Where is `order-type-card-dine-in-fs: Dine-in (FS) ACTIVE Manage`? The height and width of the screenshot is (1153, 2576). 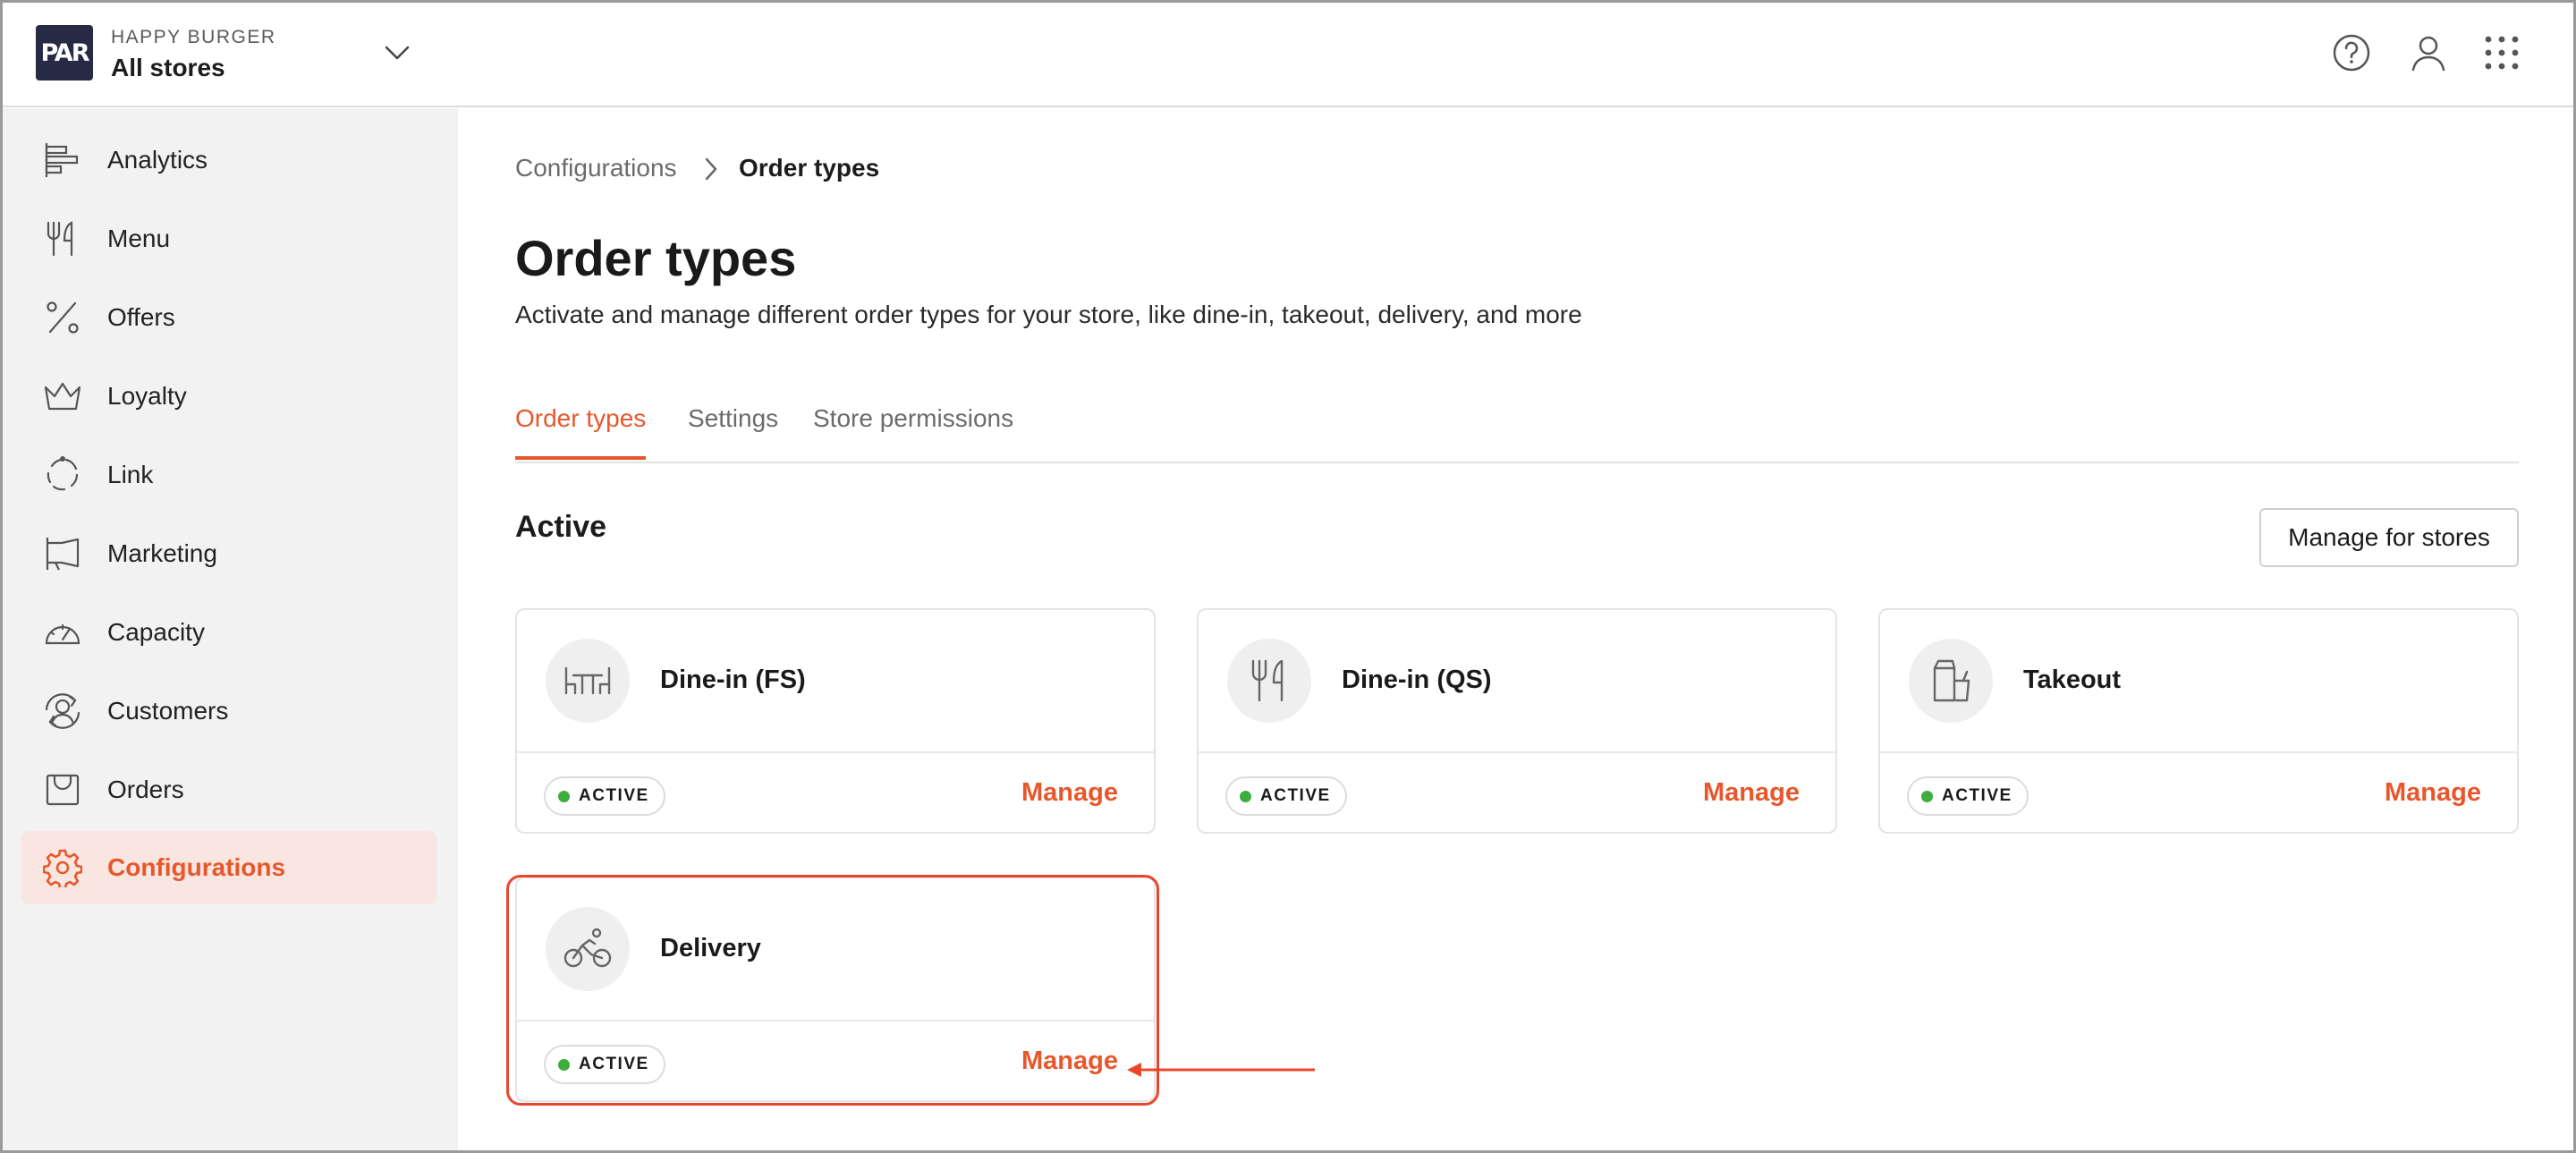
order-type-card-dine-in-fs: Dine-in (FS) ACTIVE Manage is located at coordinates (835, 721).